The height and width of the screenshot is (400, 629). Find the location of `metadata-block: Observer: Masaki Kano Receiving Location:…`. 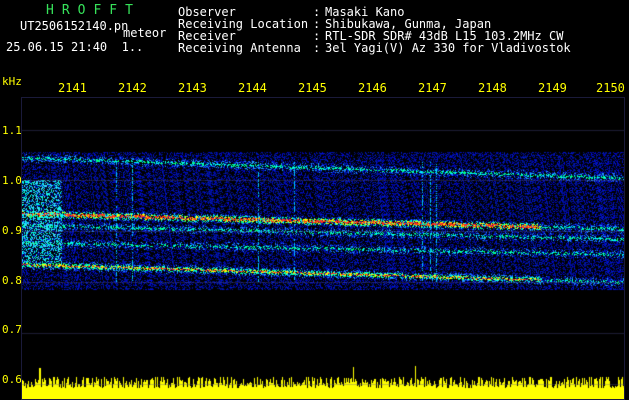

metadata-block: Observer: Masaki Kano Receiving Location:… is located at coordinates (374, 30).